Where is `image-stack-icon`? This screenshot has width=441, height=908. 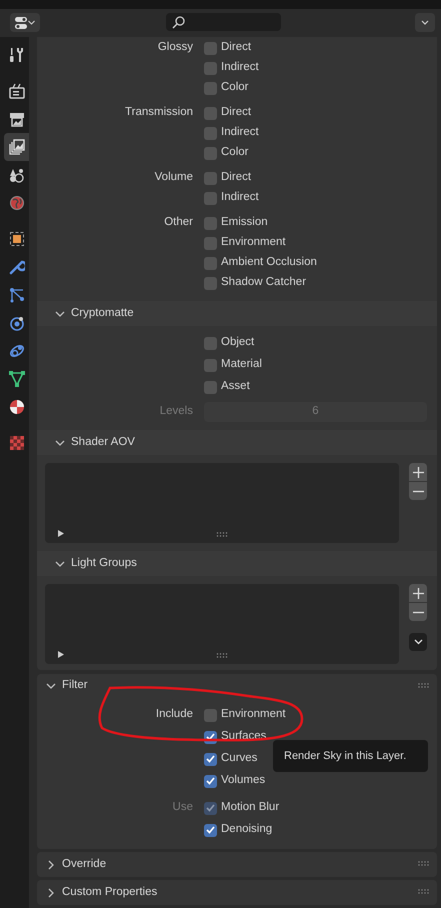
image-stack-icon is located at coordinates (16, 147).